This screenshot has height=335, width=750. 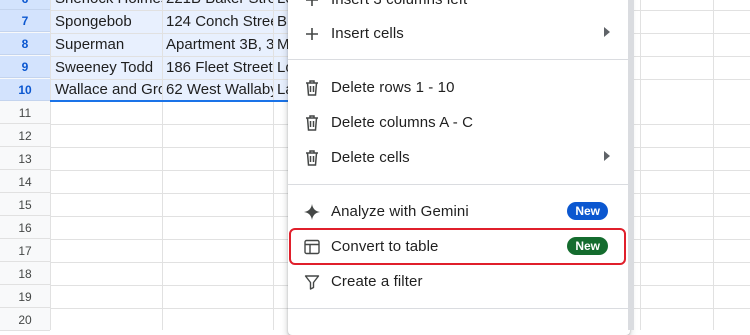 I want to click on highlight-annotation, so click(x=457, y=246).